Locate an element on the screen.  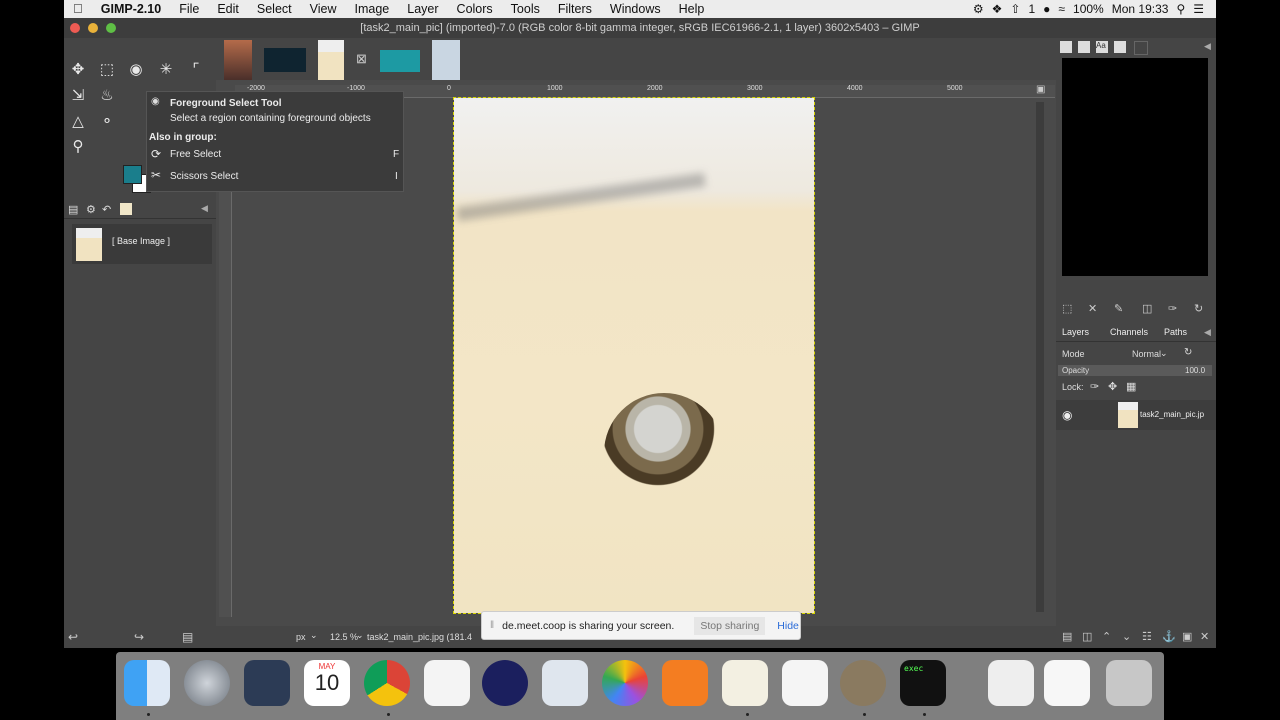
textedit-icon is located at coordinates (745, 683).